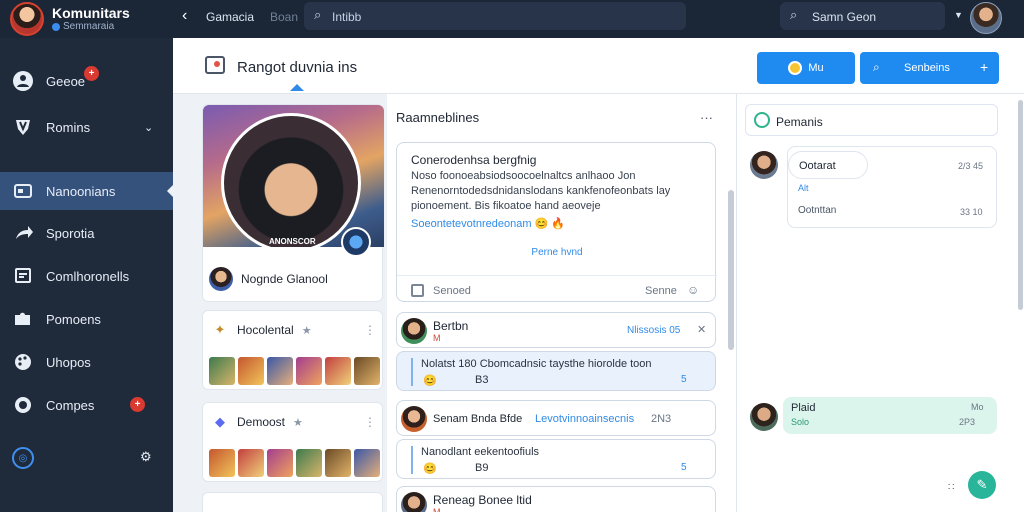 Image resolution: width=1024 pixels, height=512 pixels. What do you see at coordinates (731, 270) in the screenshot?
I see `feed-scrollbar` at bounding box center [731, 270].